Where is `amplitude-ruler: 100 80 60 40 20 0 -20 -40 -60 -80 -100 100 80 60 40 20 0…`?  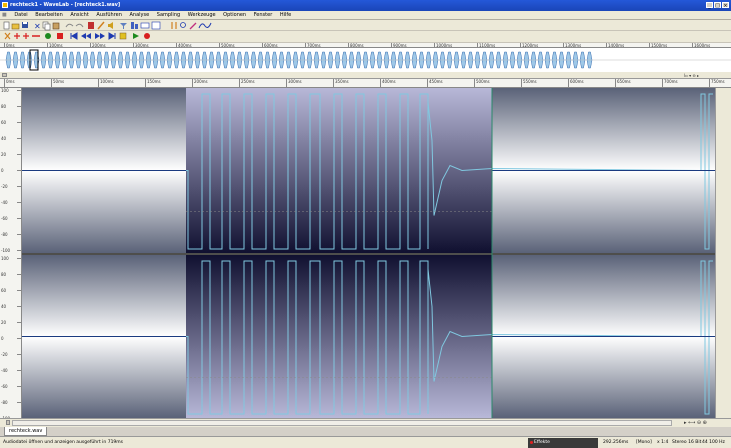 amplitude-ruler: 100 80 60 40 20 0 -20 -40 -60 -80 -100 100 80 60 40 20 0… is located at coordinates (11, 253).